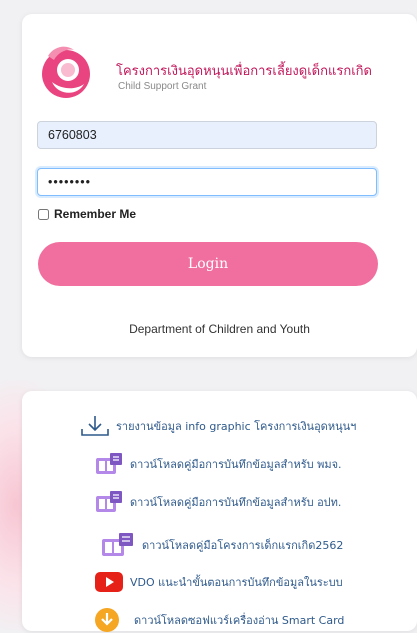  What do you see at coordinates (162, 86) in the screenshot?
I see `program-subtitle: Child Support Grant` at bounding box center [162, 86].